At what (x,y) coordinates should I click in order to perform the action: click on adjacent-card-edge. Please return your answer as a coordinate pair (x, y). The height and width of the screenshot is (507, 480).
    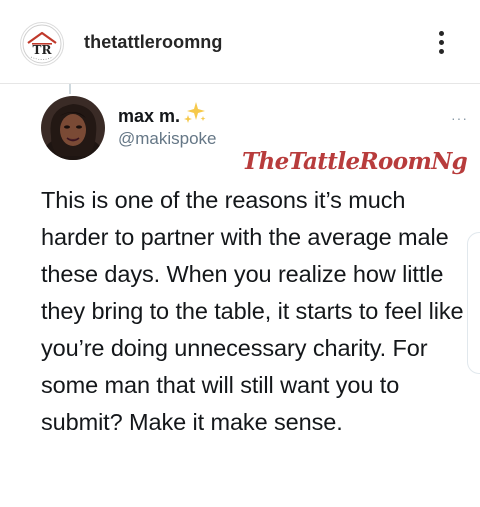
    Looking at the image, I should click on (473, 303).